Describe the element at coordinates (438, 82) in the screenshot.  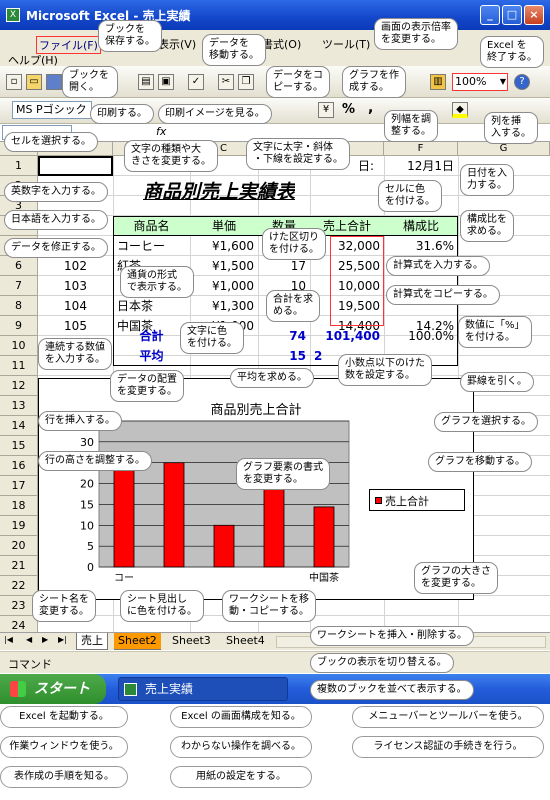
I see `chart-wizard-icon: ▥` at that location.